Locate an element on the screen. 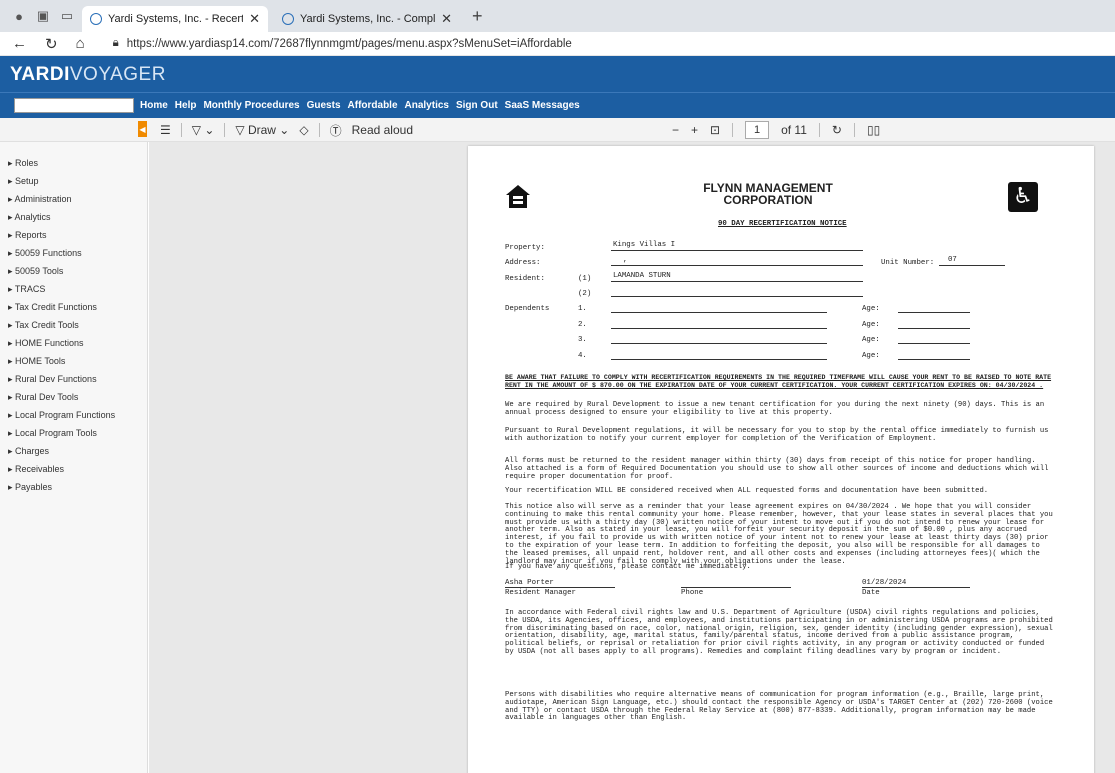 Image resolution: width=1115 pixels, height=773 pixels. sidebar-item-tracs: ▸ TRACS is located at coordinates (73, 289).